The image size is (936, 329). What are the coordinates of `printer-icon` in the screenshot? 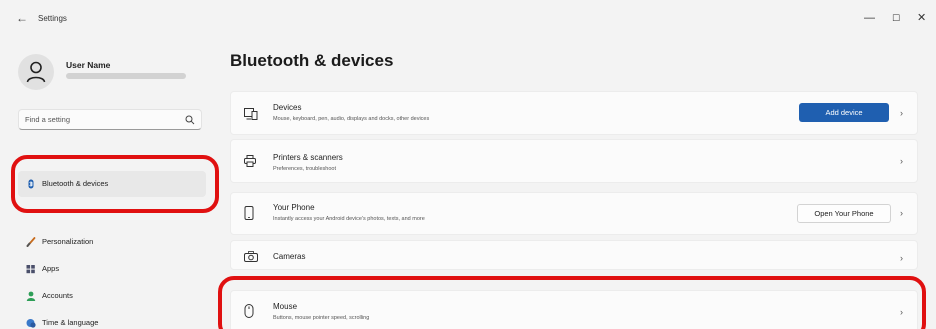 It's located at (250, 161).